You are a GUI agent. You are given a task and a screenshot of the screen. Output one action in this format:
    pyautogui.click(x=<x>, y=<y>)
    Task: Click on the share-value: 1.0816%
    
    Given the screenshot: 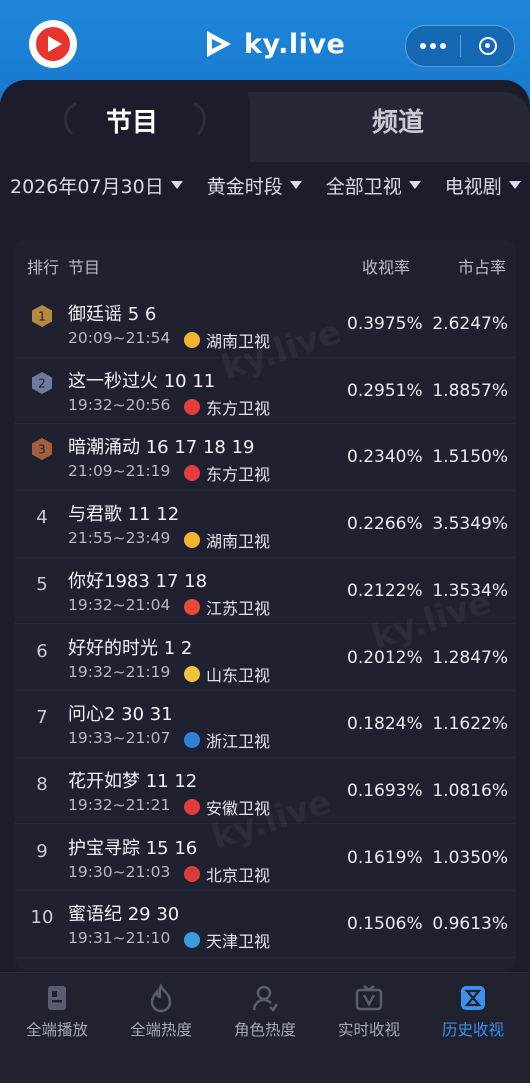 What is the action you would take?
    pyautogui.click(x=470, y=790)
    